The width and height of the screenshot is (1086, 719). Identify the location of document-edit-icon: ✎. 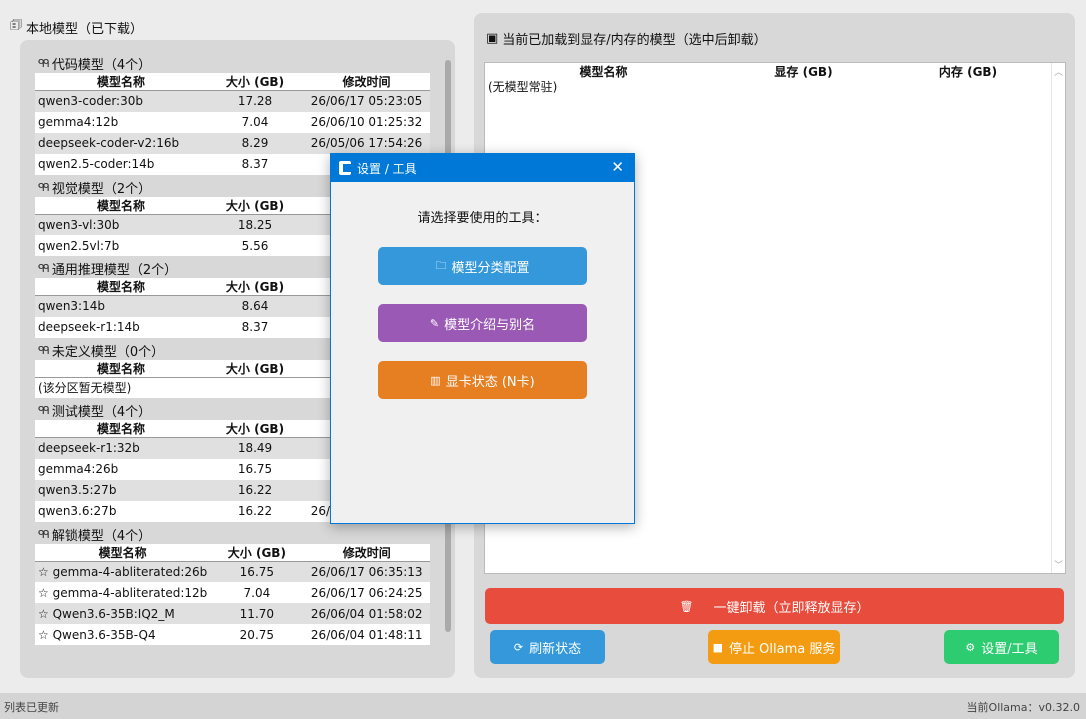
(434, 323).